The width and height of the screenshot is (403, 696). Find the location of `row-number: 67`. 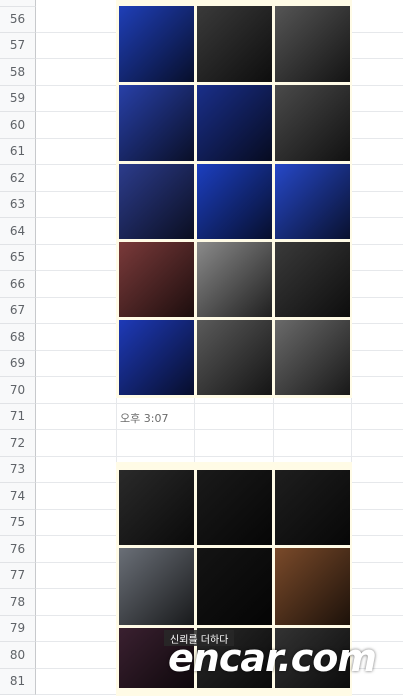

row-number: 67 is located at coordinates (18, 310).